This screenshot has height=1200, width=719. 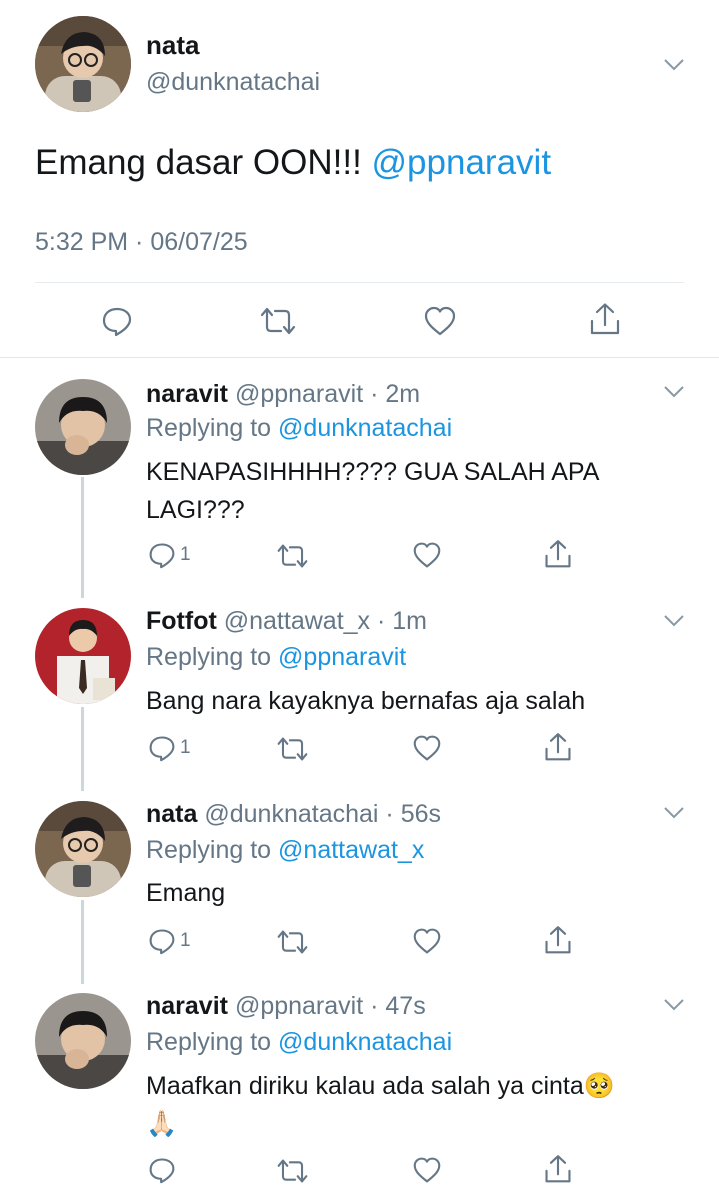 I want to click on section-divider, so click(x=359, y=357).